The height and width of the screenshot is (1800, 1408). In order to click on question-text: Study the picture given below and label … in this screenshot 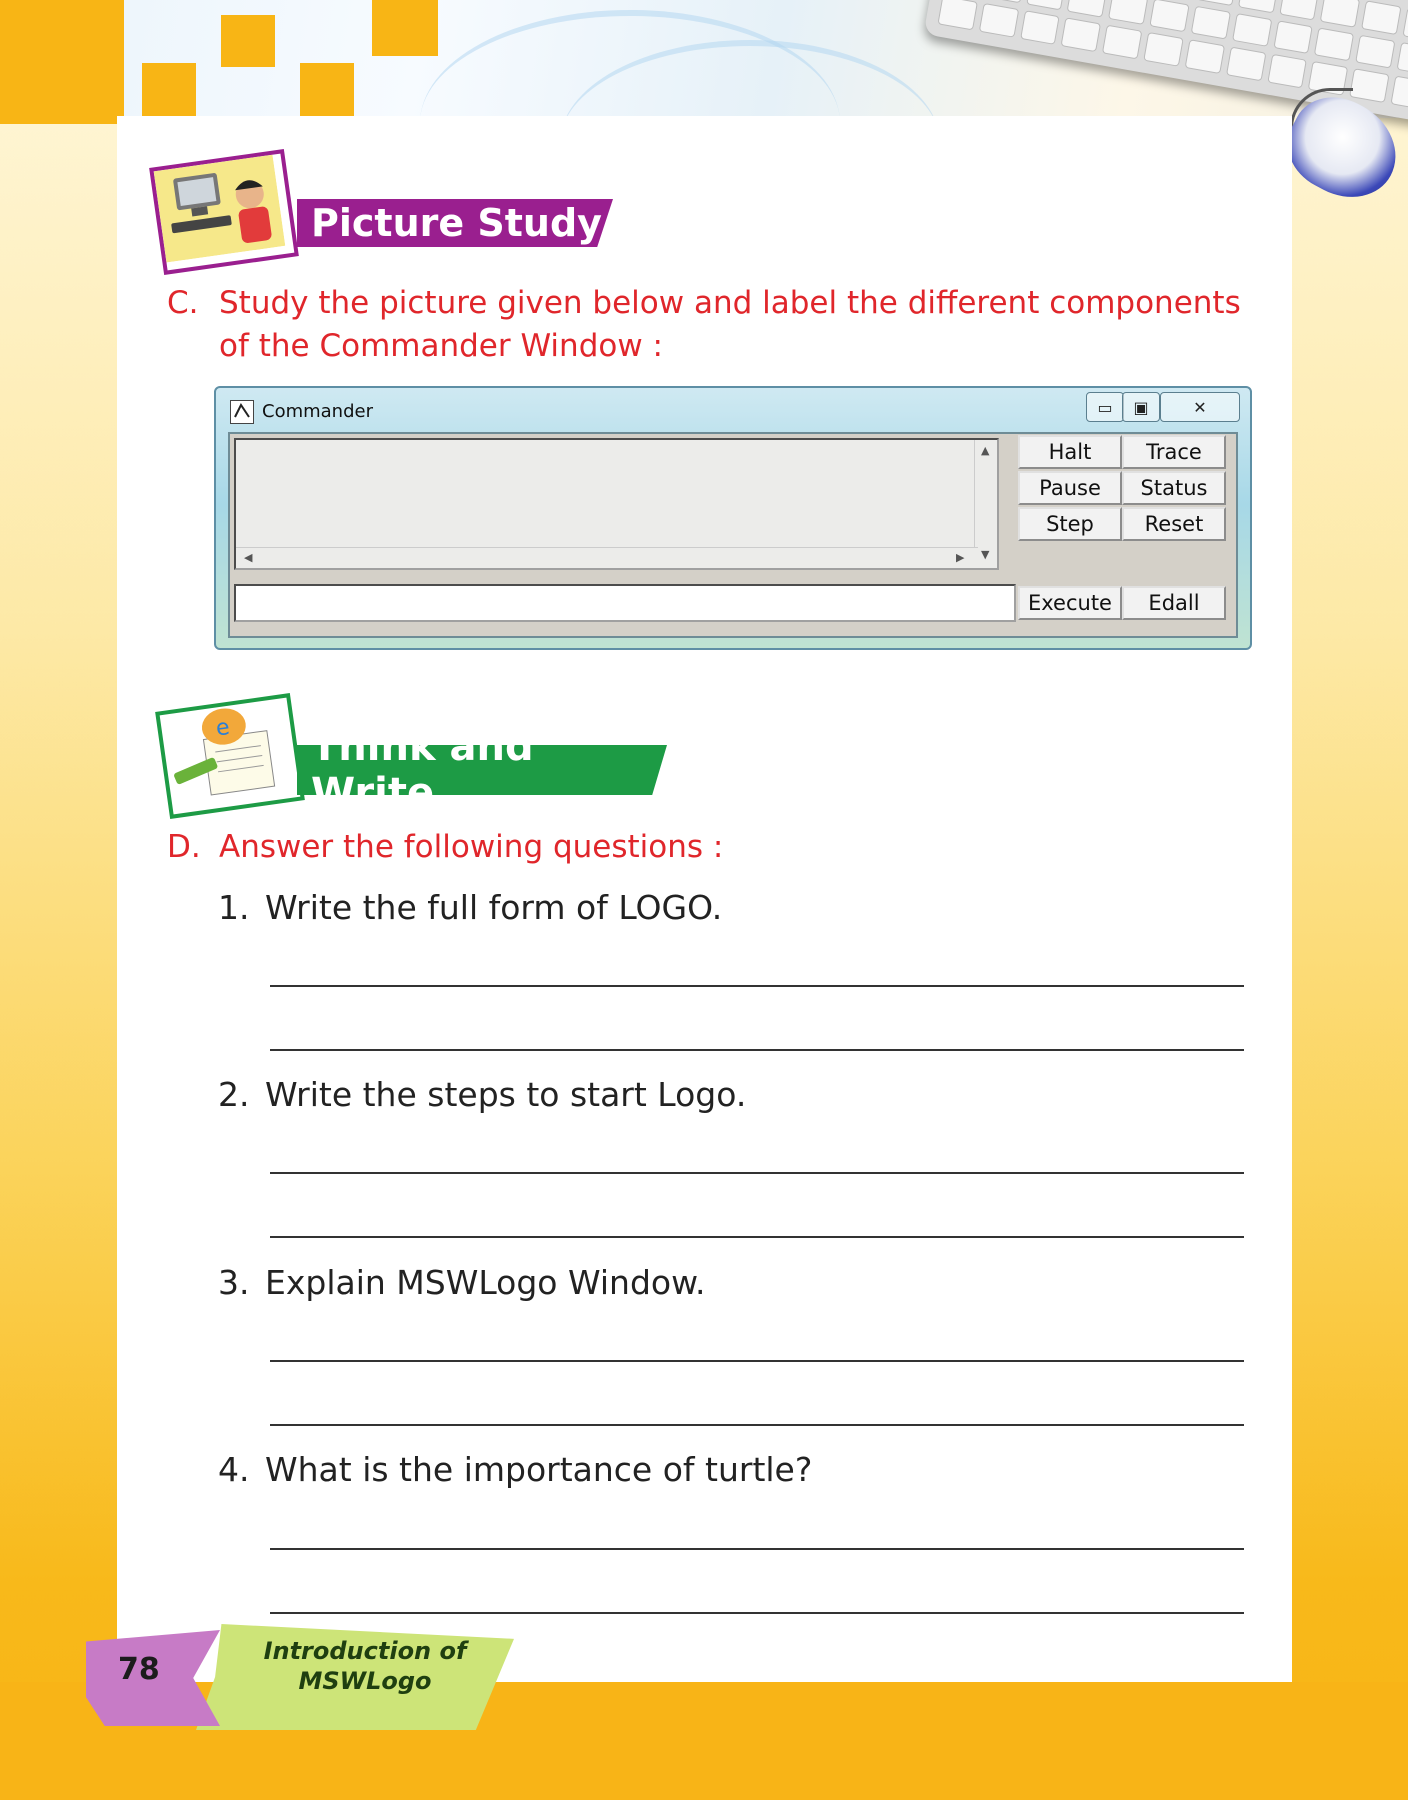, I will do `click(730, 303)`.